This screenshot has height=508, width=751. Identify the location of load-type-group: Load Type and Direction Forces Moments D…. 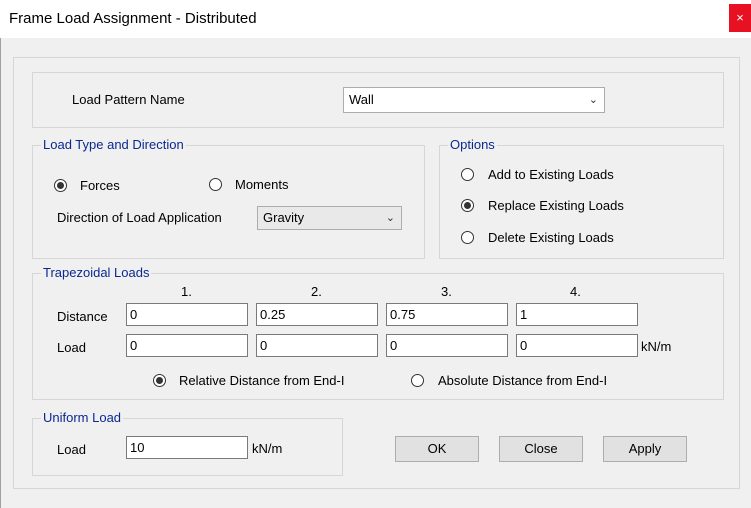
(228, 198).